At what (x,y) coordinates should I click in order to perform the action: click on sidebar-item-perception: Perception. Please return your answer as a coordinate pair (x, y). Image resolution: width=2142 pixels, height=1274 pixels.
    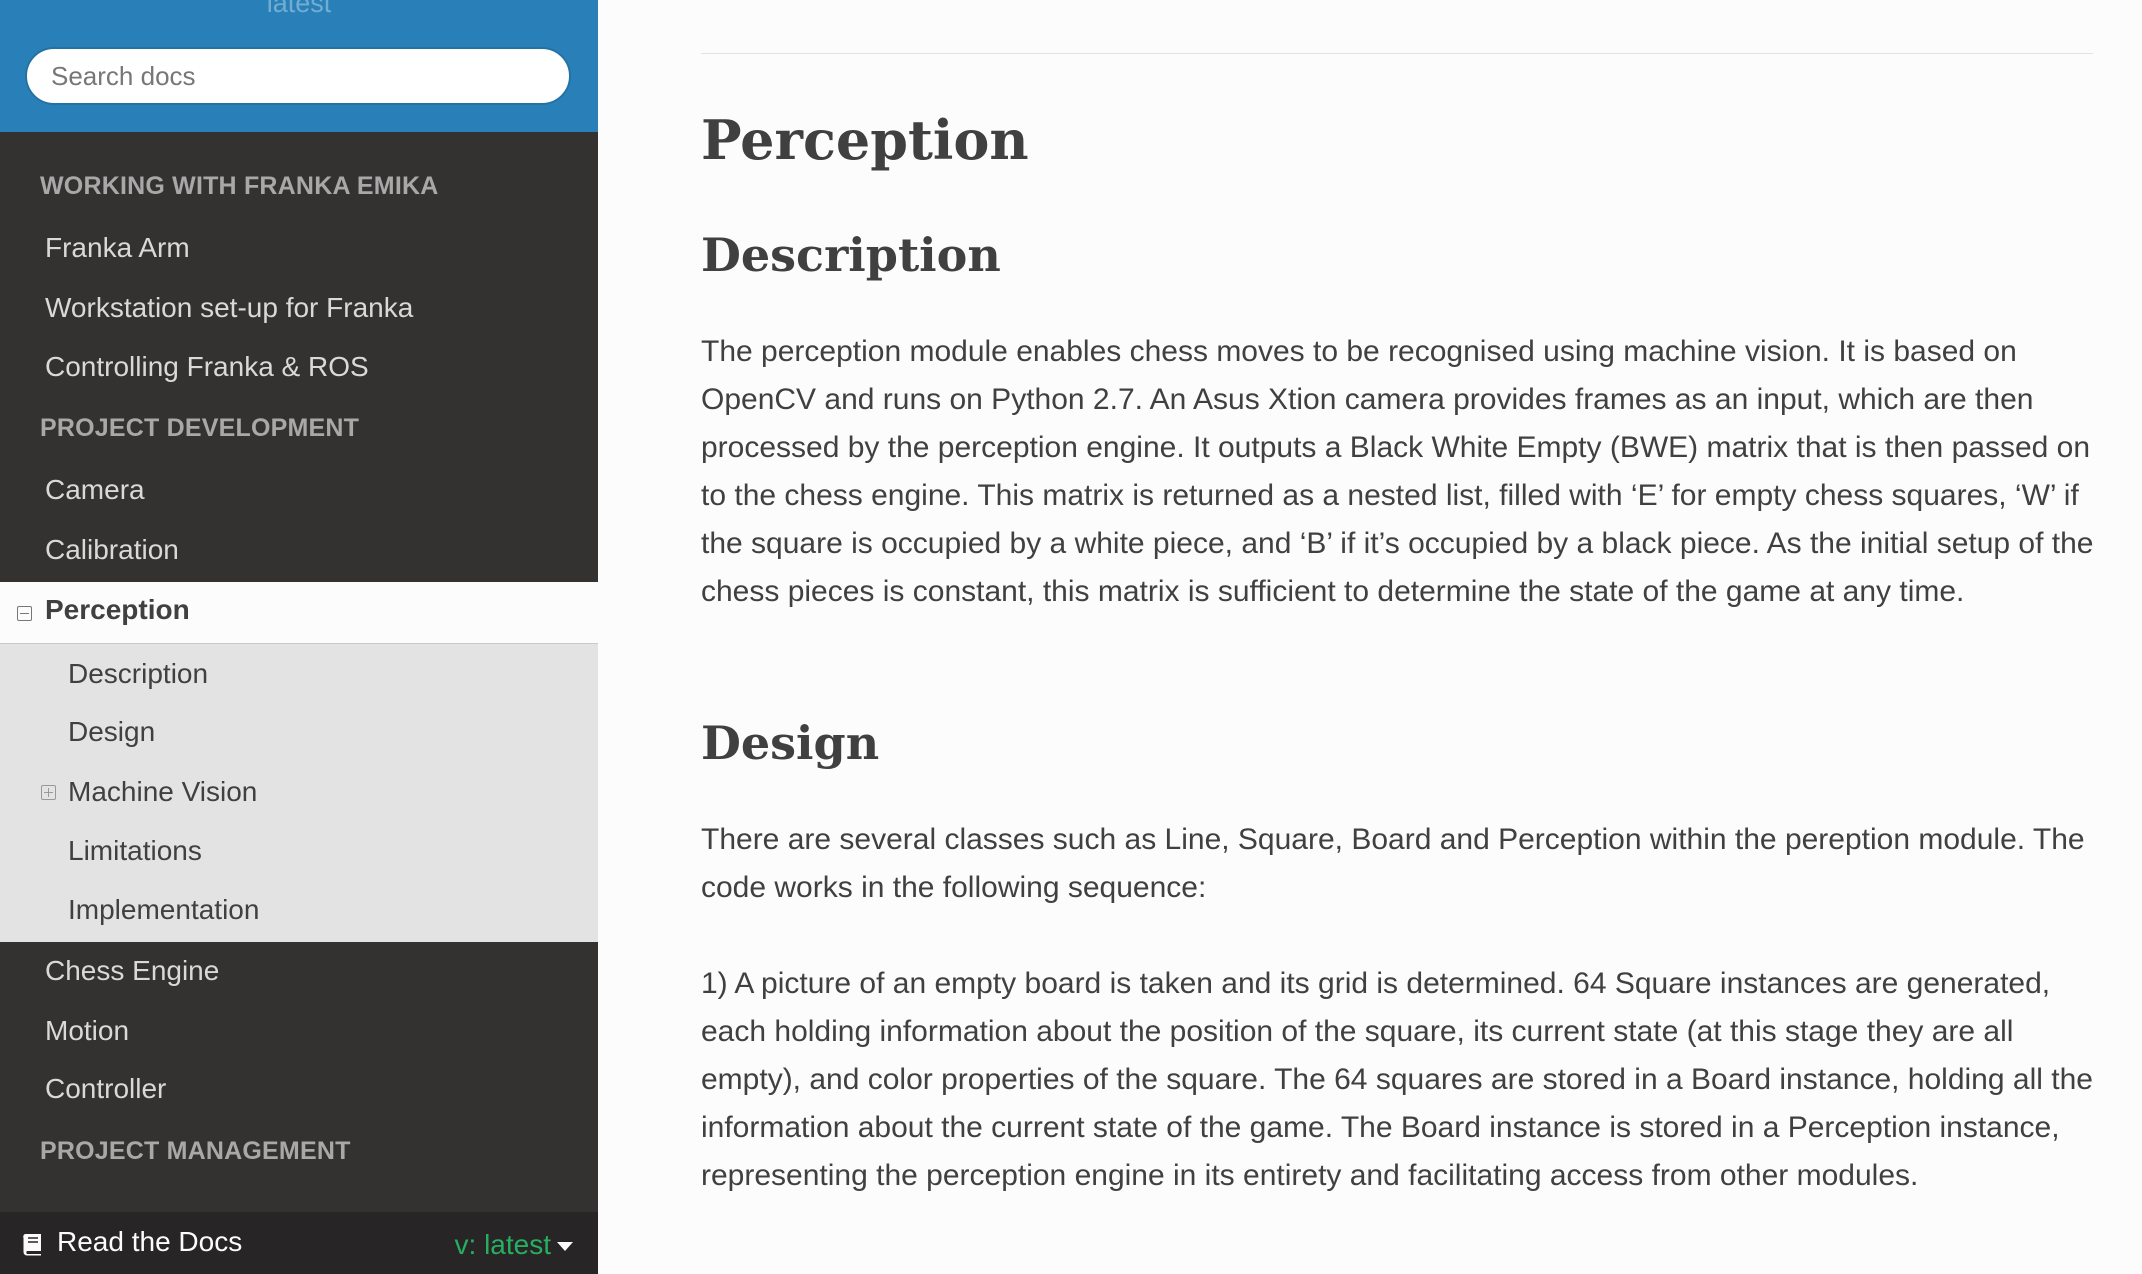
    Looking at the image, I should click on (299, 613).